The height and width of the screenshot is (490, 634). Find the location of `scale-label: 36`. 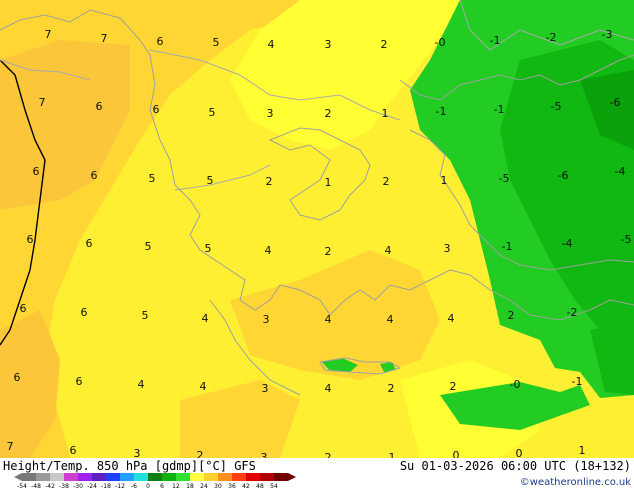

scale-label: 36 is located at coordinates (232, 486).